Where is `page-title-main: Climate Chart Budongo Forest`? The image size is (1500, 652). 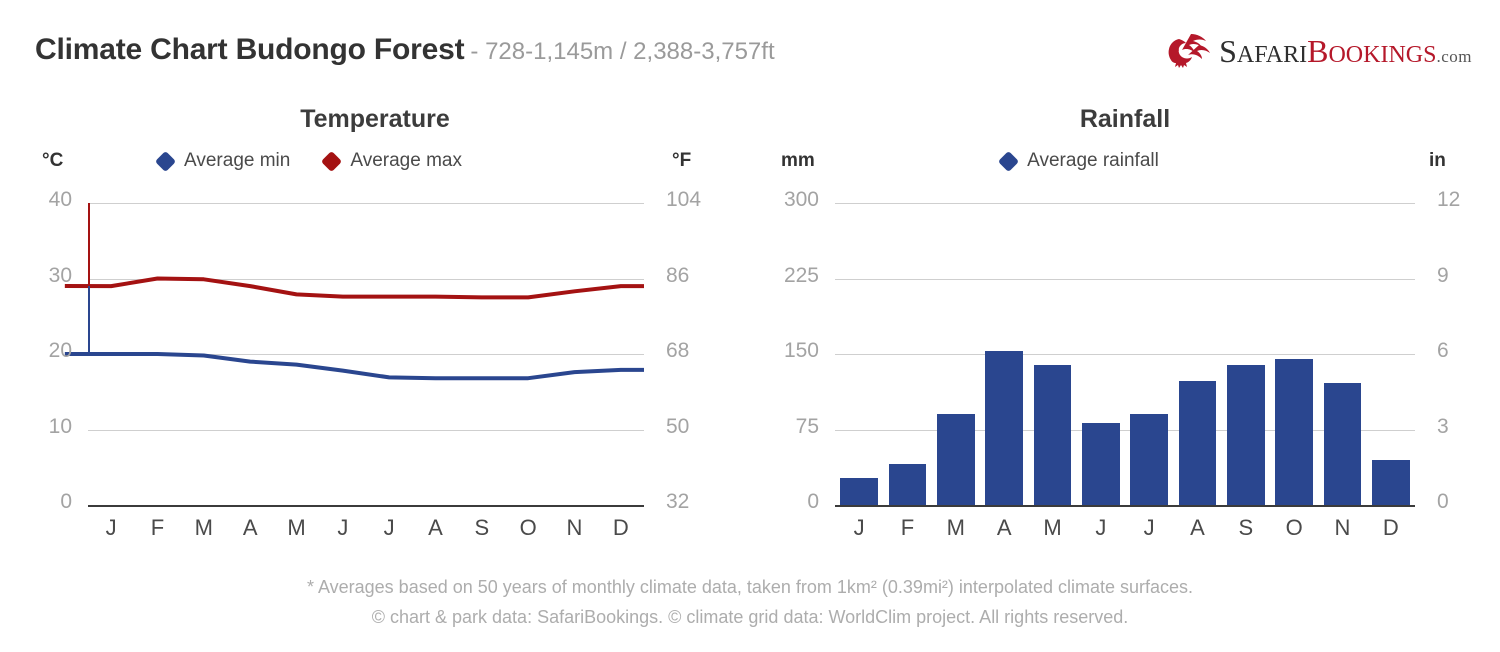 page-title-main: Climate Chart Budongo Forest is located at coordinates (250, 49).